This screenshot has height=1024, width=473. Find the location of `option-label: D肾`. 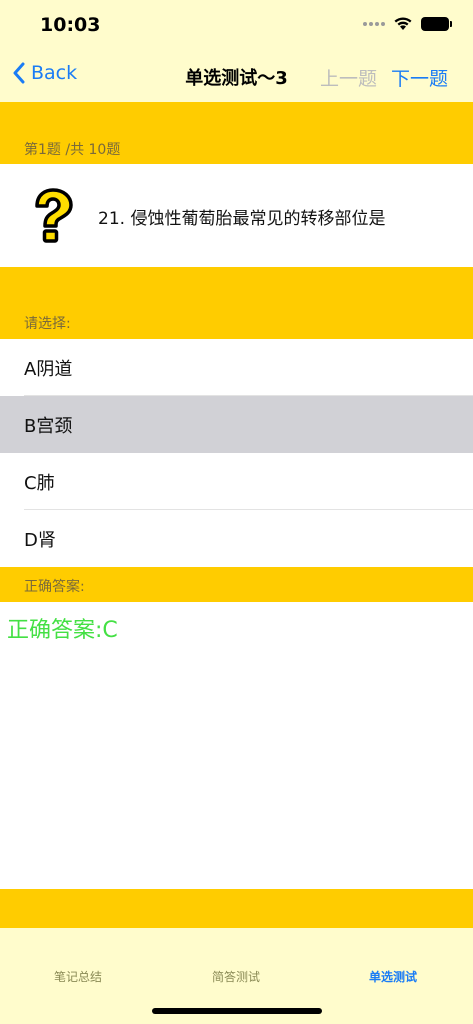

option-label: D肾 is located at coordinates (40, 540).